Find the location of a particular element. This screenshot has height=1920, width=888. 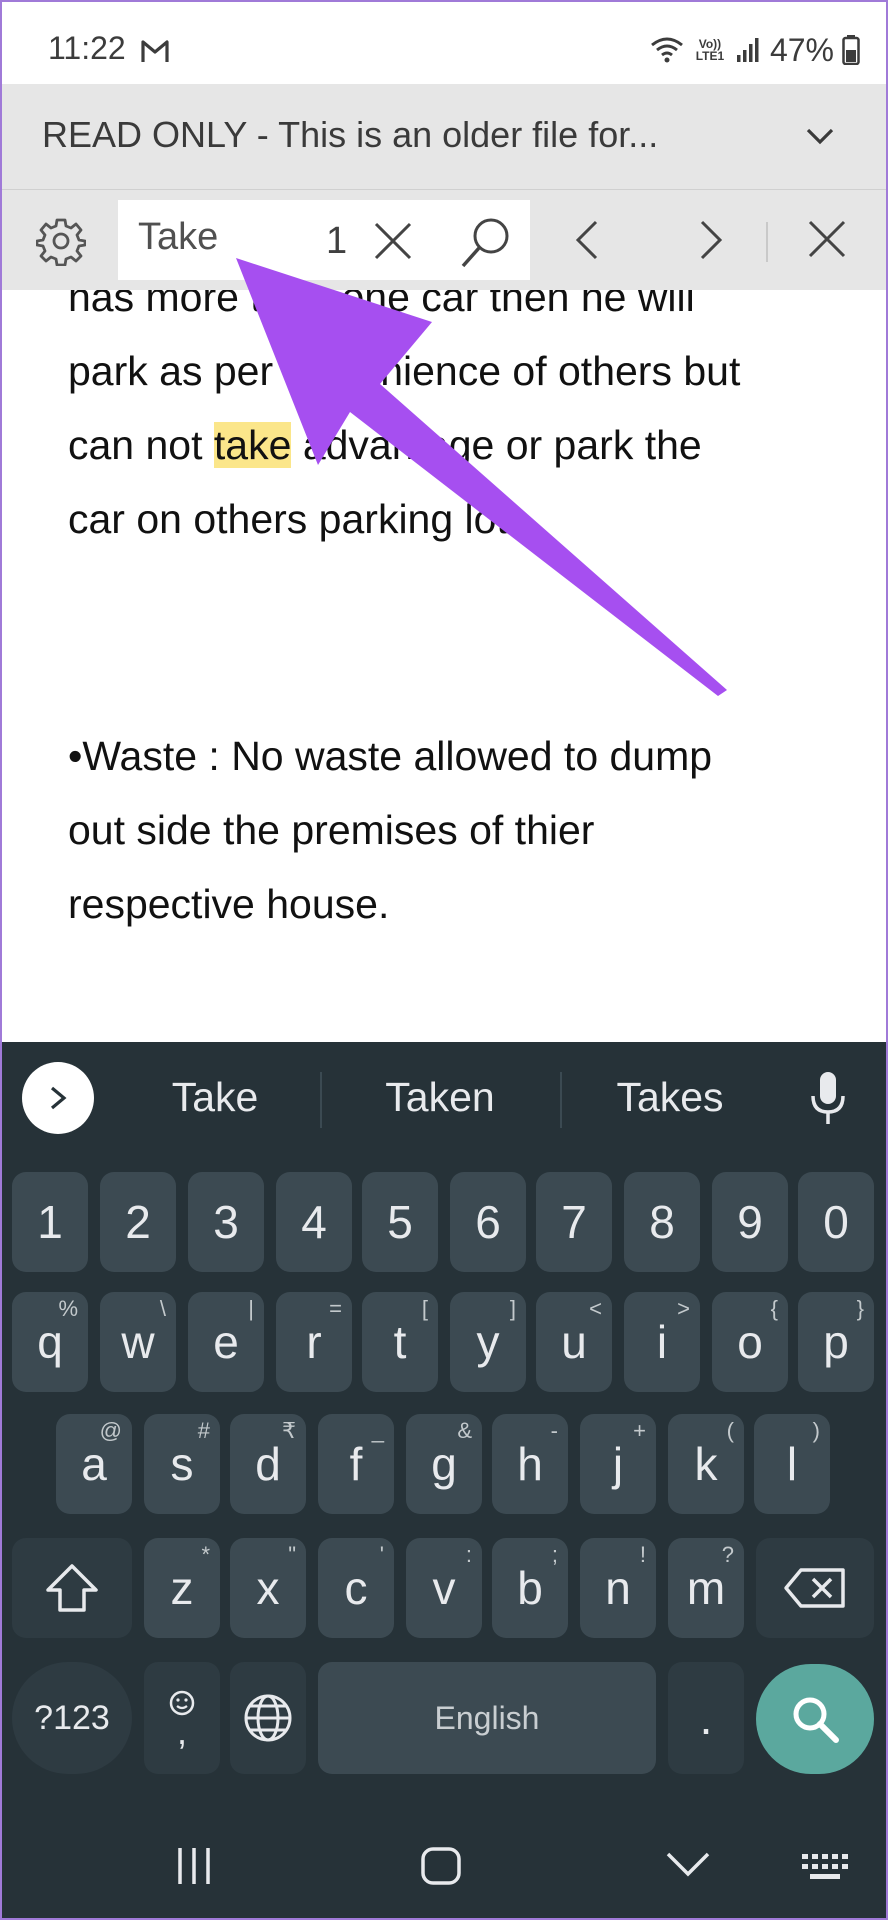

status-icons: Vo)) LTE1 47% is located at coordinates (755, 50).